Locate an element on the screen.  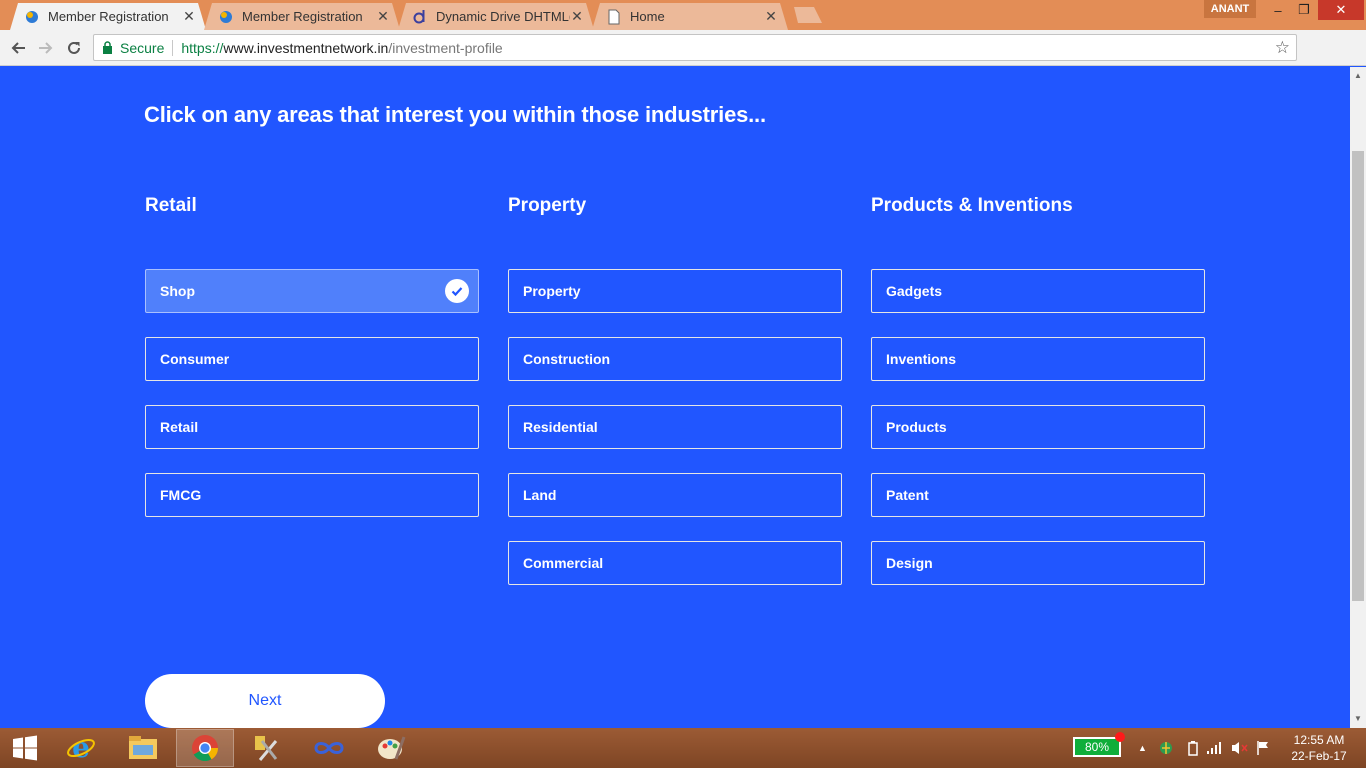
action-center-flag-icon is located at coordinates (1263, 748).